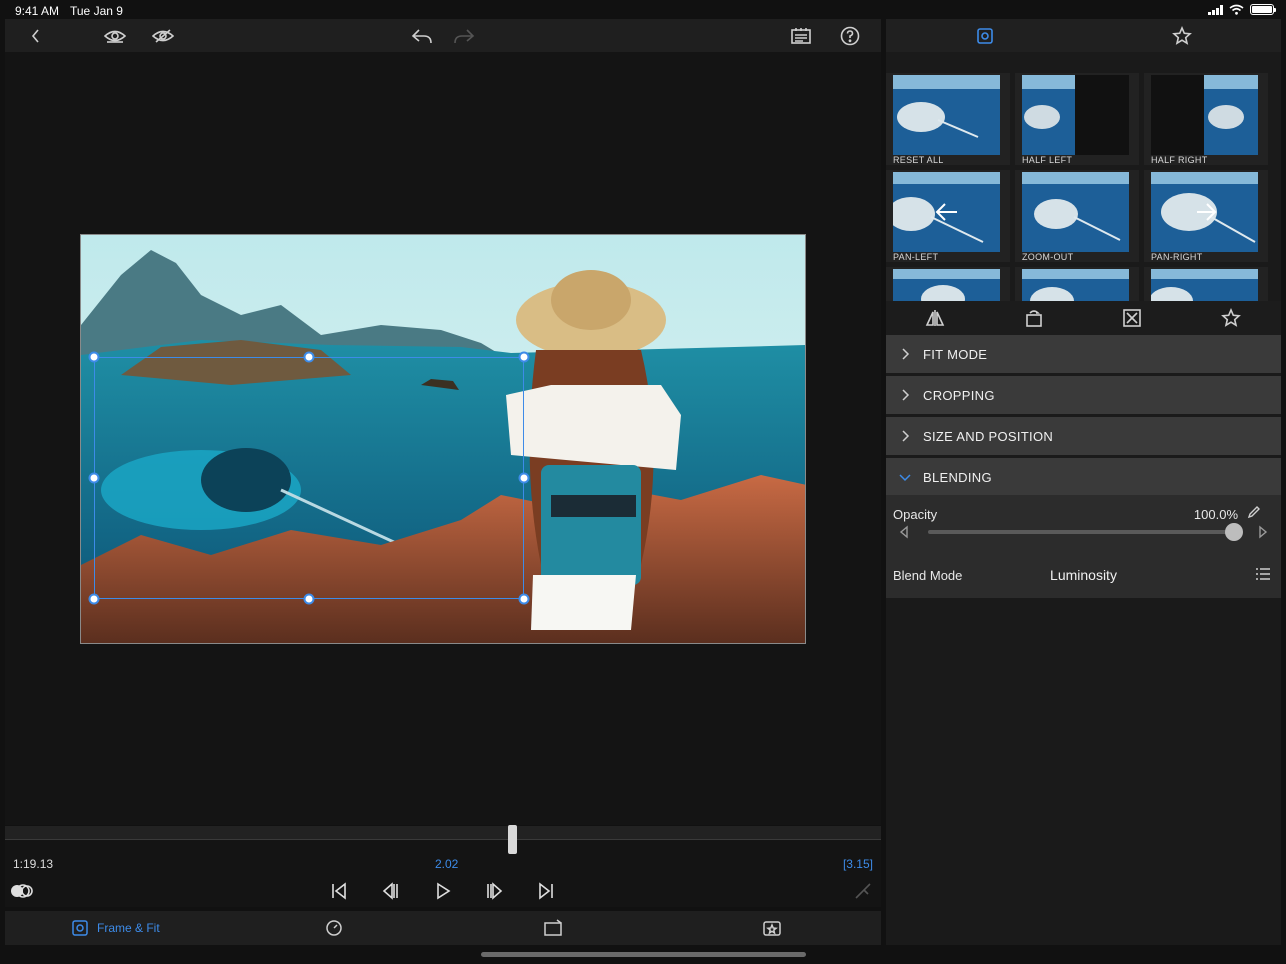  Describe the element at coordinates (1234, 532) in the screenshot. I see `opacity-slider-thumb` at that location.